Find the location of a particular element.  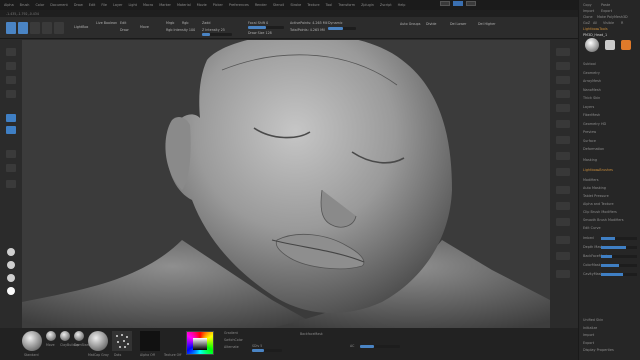

menu-stroke: Stroke is located at coordinates (295, 5).